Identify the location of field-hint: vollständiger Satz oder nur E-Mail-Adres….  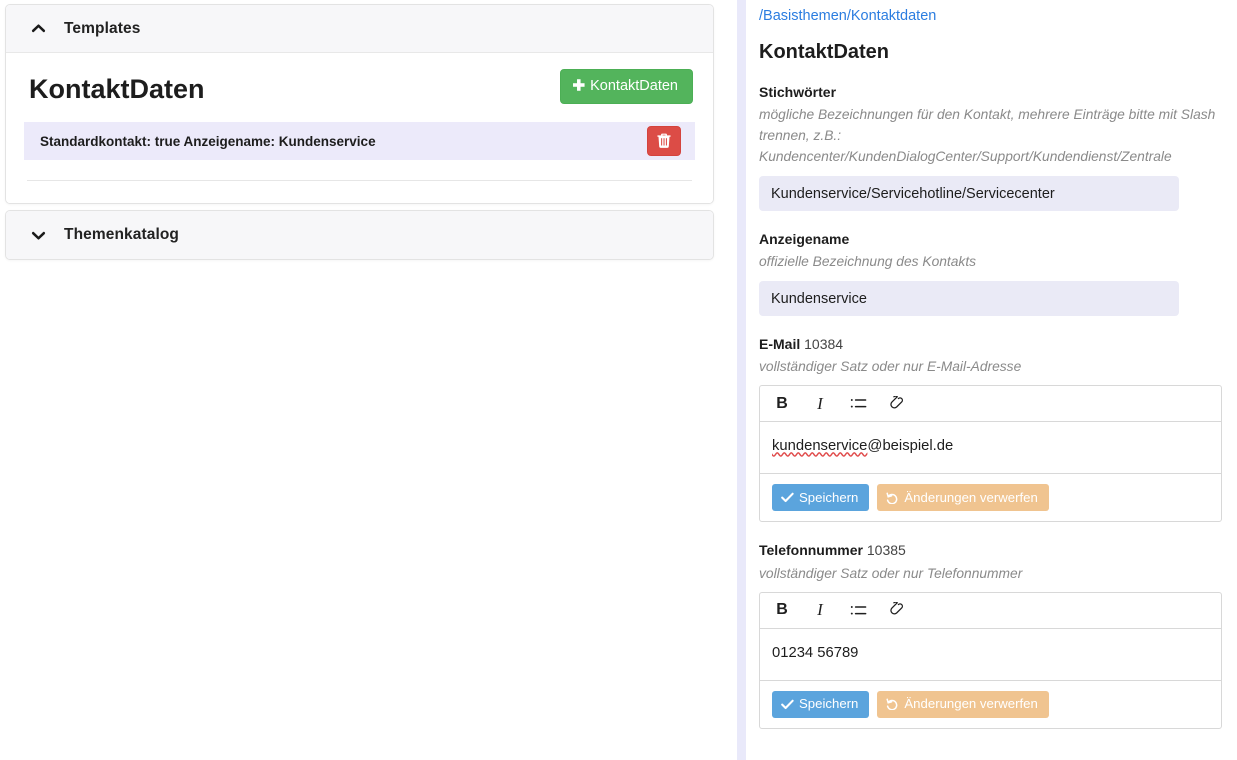
(890, 367).